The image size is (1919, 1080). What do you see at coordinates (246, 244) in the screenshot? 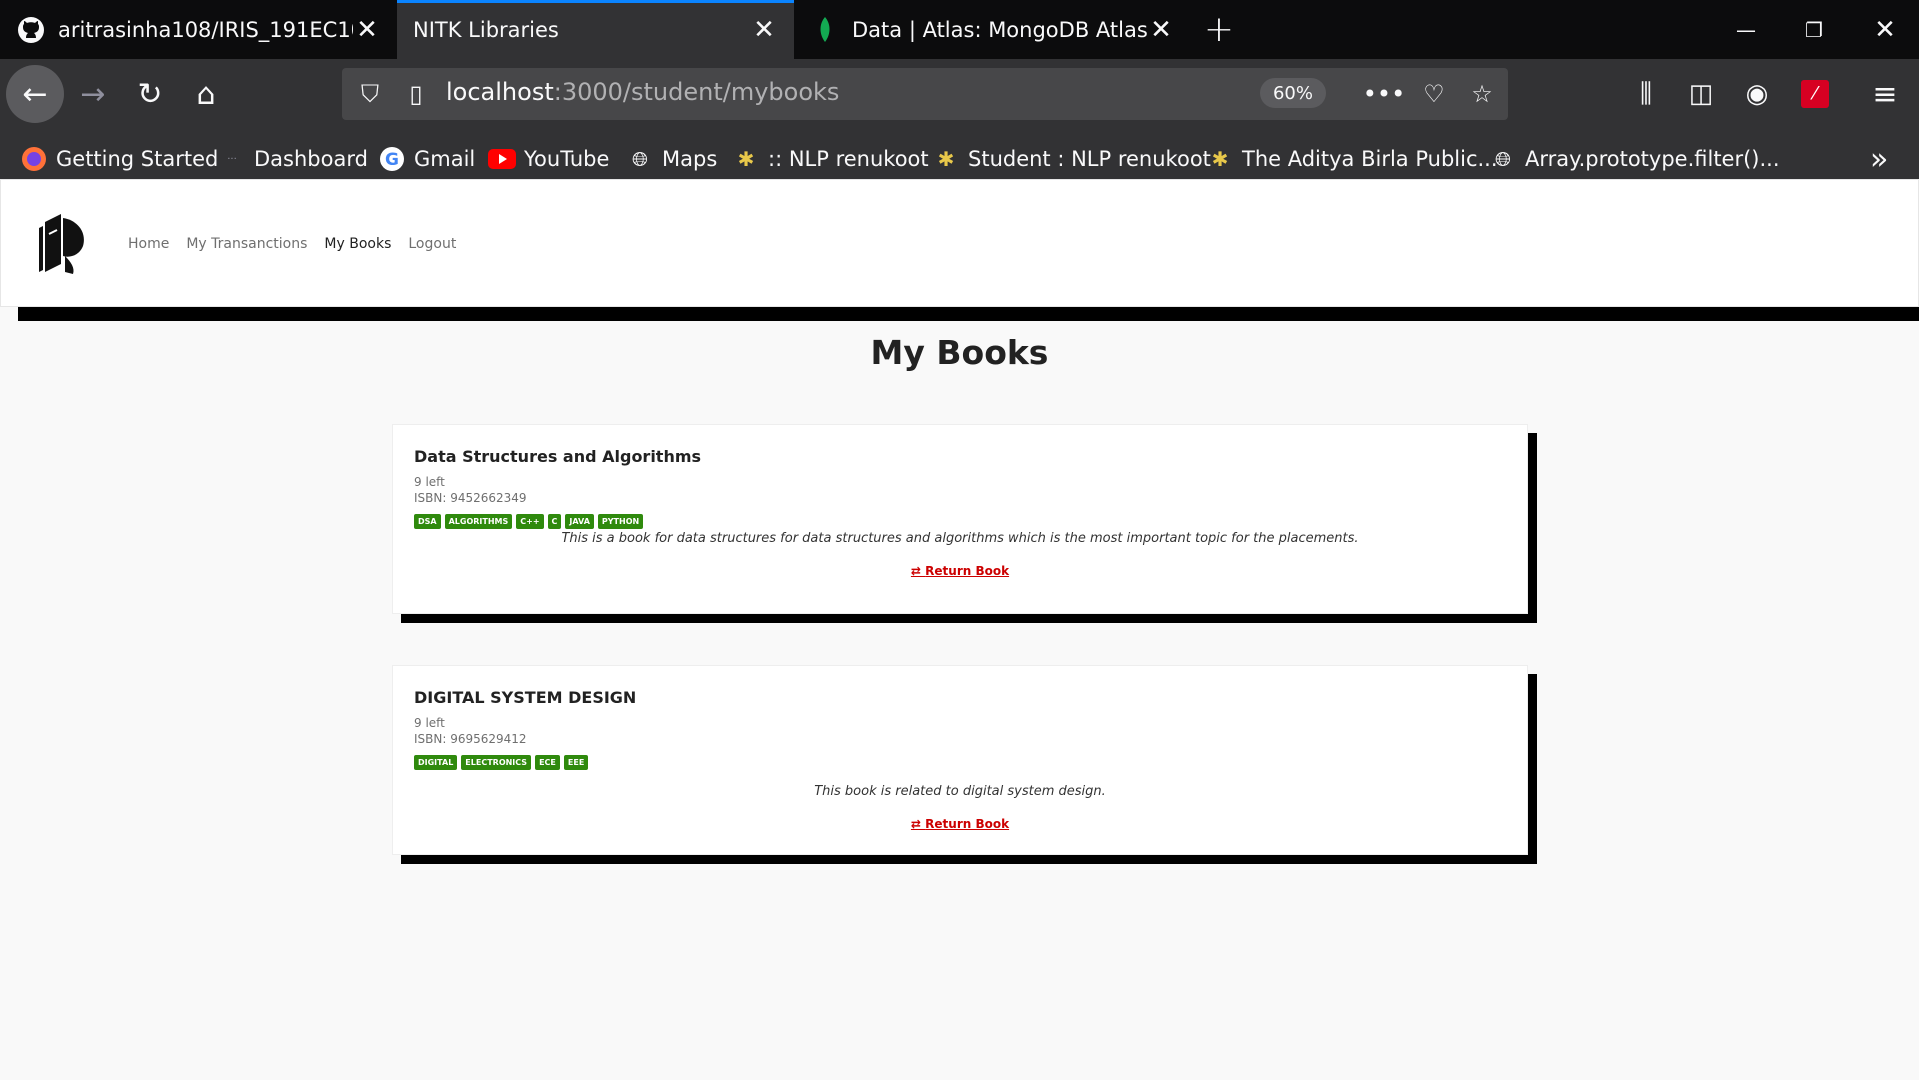
I see `nav-my-transactions-link: My Transanctions` at bounding box center [246, 244].